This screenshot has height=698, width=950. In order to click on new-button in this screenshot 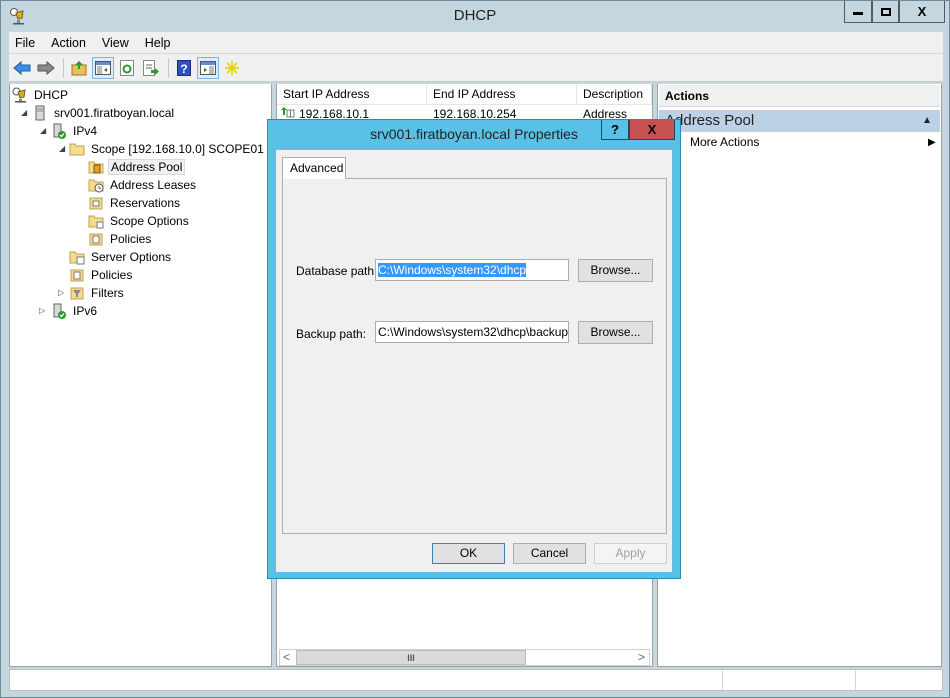, I will do `click(232, 68)`.